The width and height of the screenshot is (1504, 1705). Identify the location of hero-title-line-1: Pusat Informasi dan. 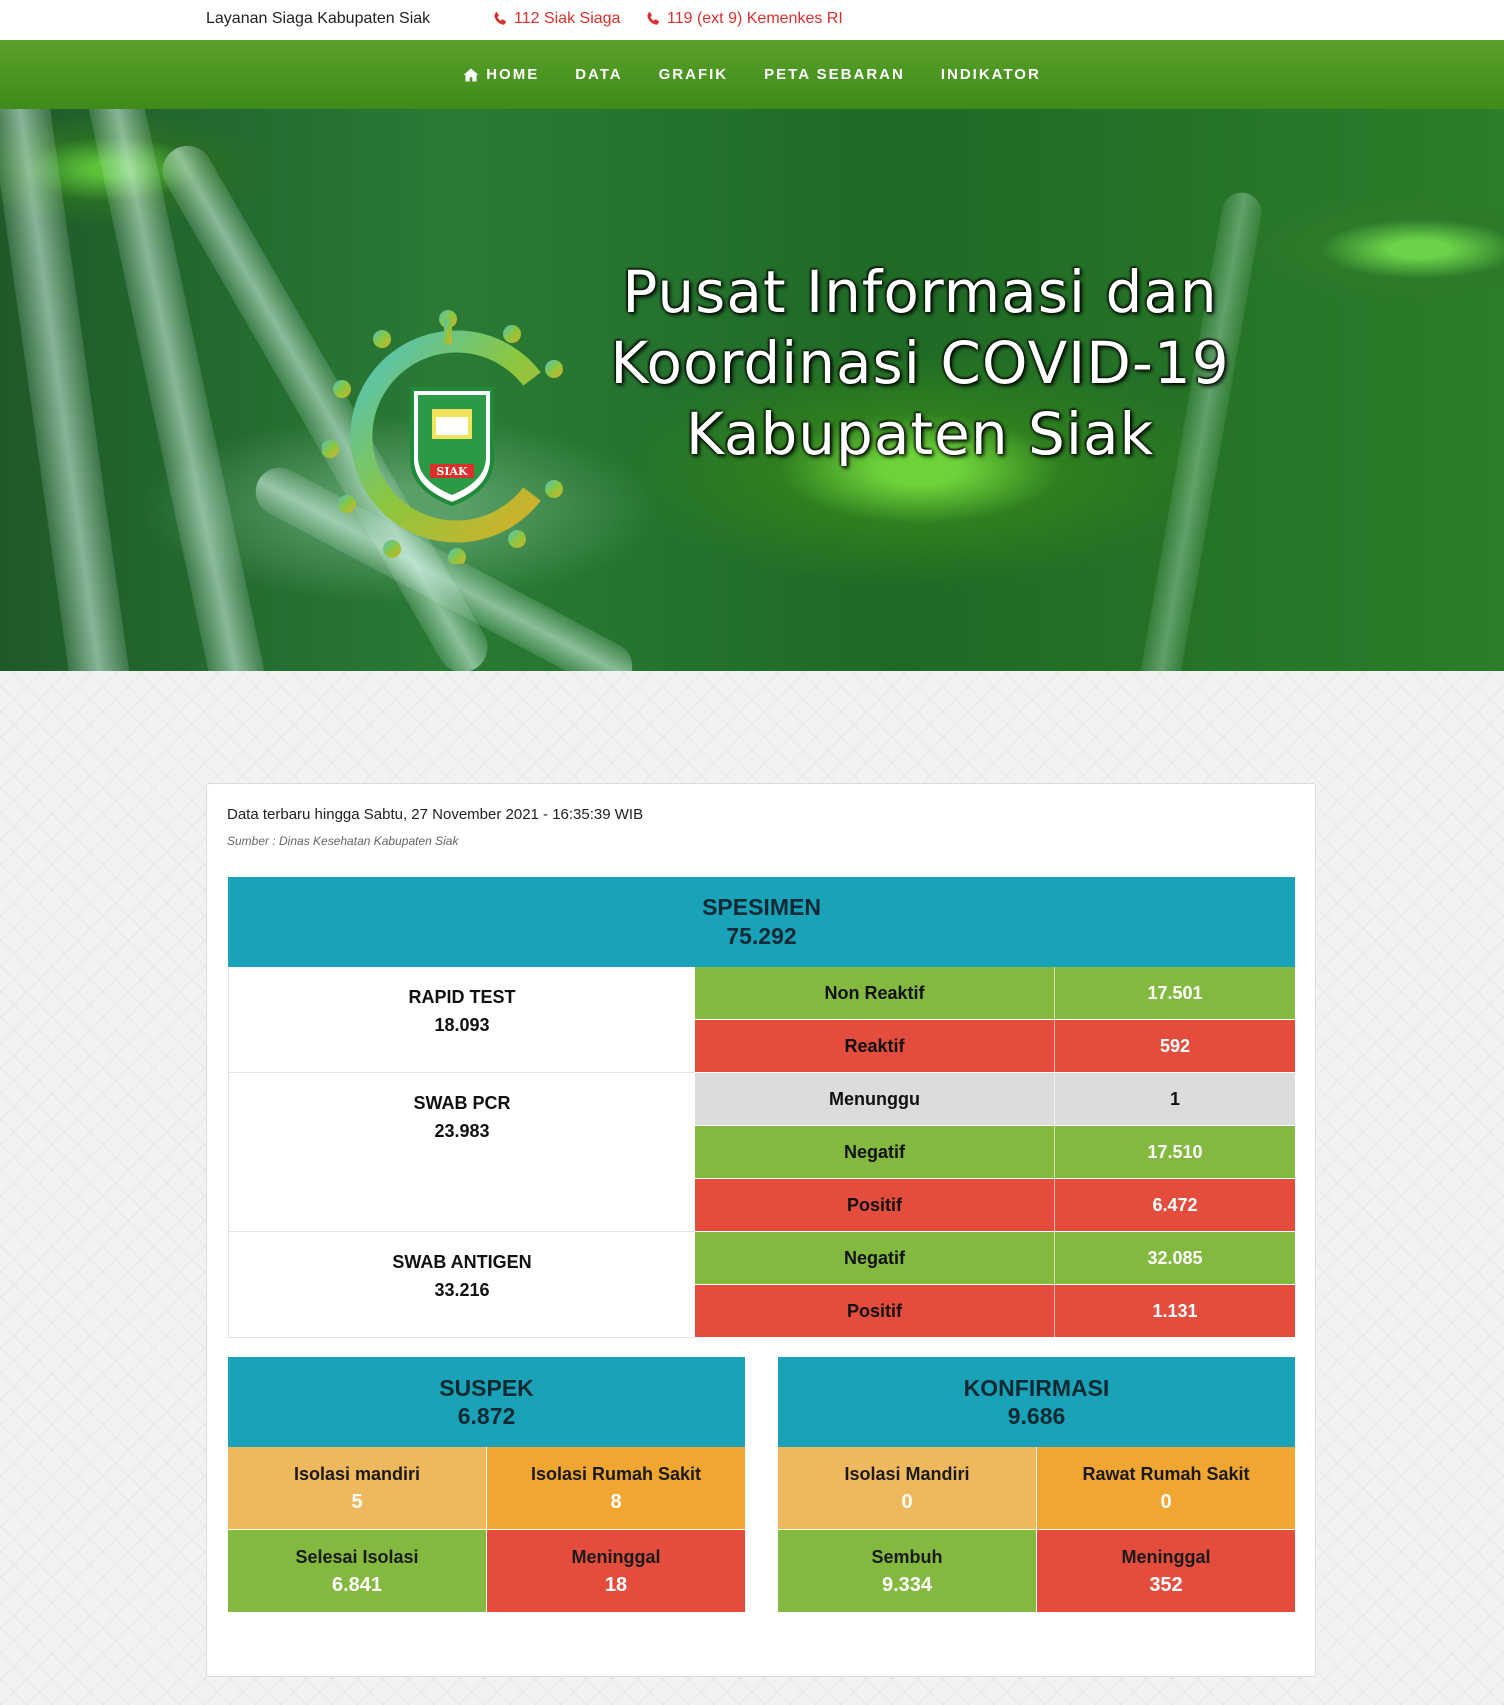
(920, 292).